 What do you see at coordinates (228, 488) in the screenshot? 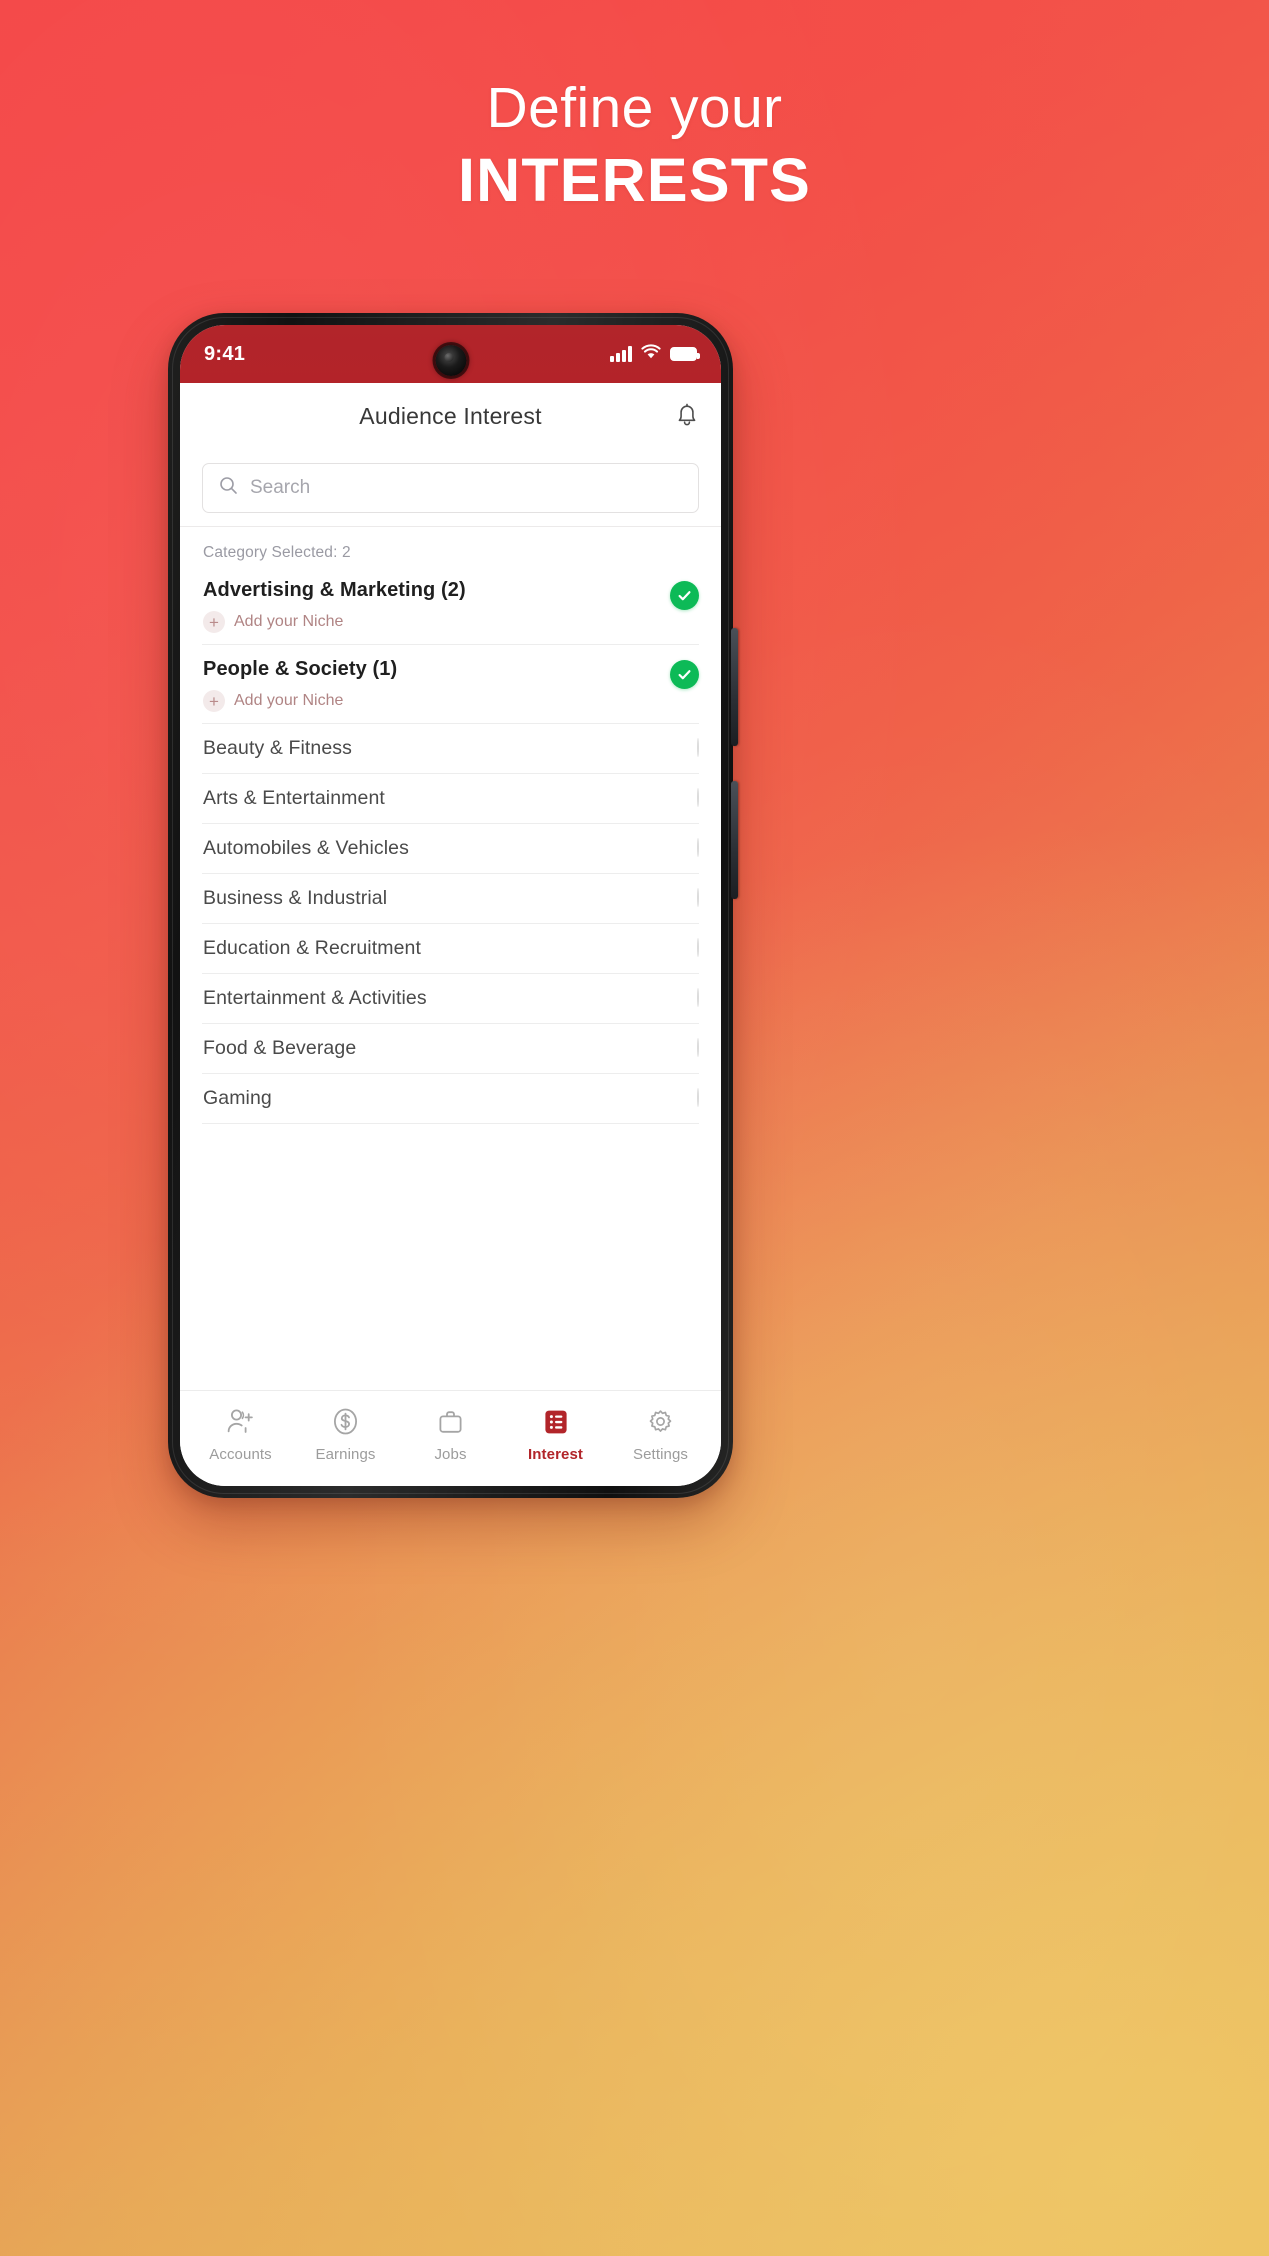
I see `search-icon` at bounding box center [228, 488].